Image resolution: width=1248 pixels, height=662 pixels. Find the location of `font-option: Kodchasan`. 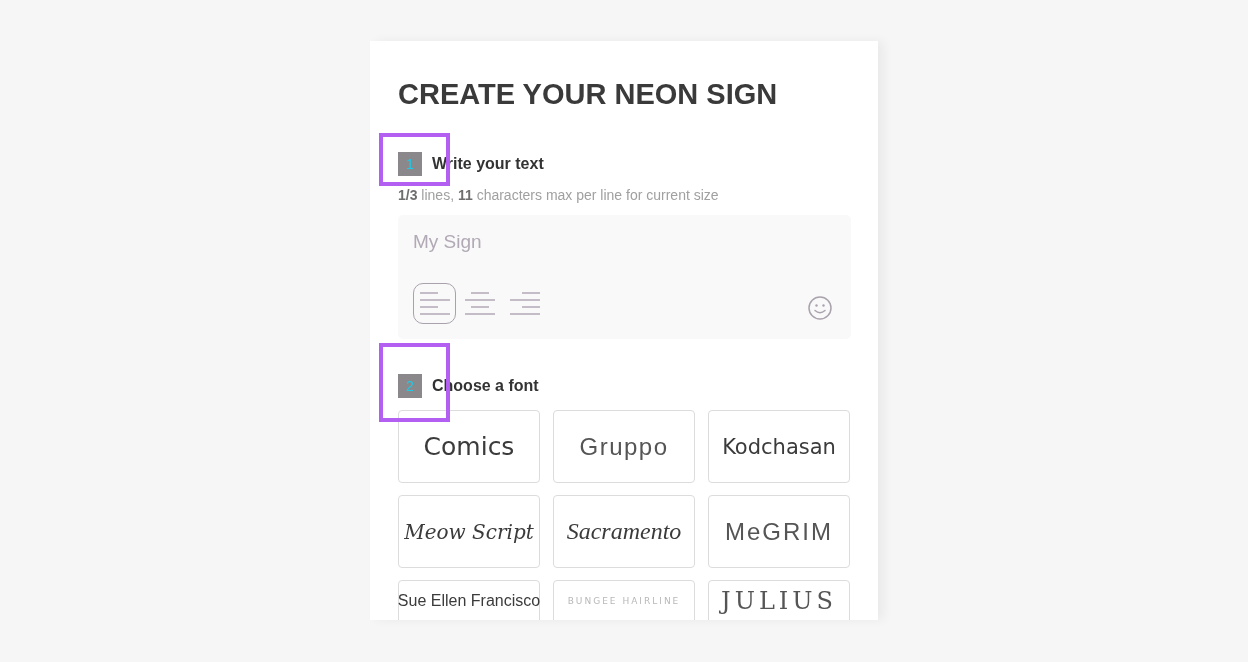

font-option: Kodchasan is located at coordinates (779, 446).